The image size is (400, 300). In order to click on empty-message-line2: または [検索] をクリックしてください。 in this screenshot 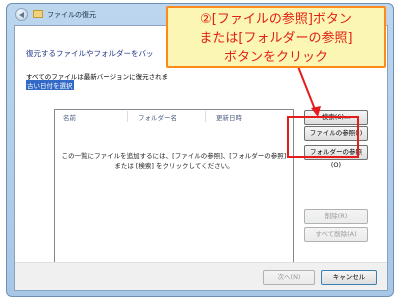, I will do `click(174, 166)`.